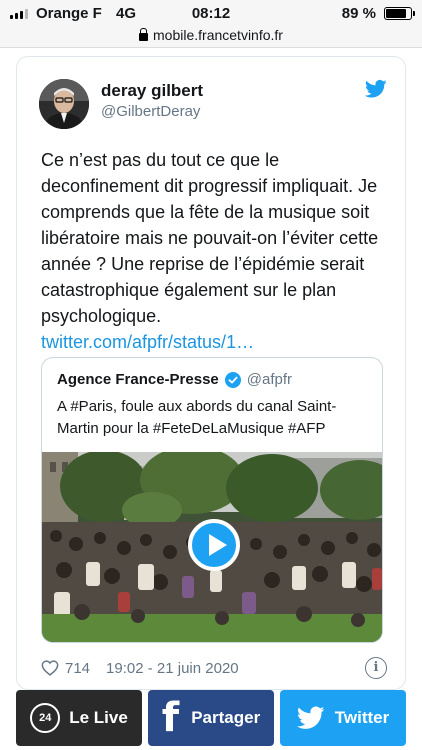 Image resolution: width=422 pixels, height=750 pixels. Describe the element at coordinates (362, 717) in the screenshot. I see `twitter-label: Twitter` at that location.